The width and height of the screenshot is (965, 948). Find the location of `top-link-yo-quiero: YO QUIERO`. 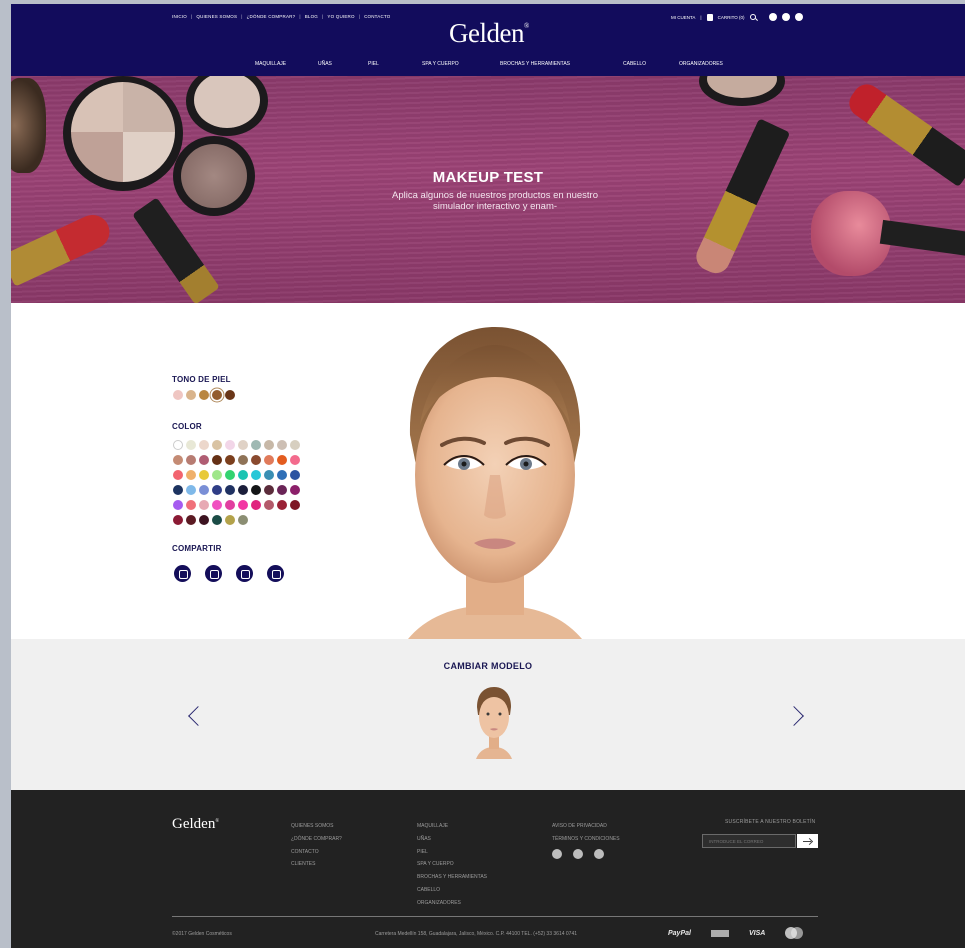

top-link-yo-quiero: YO QUIERO is located at coordinates (340, 16).